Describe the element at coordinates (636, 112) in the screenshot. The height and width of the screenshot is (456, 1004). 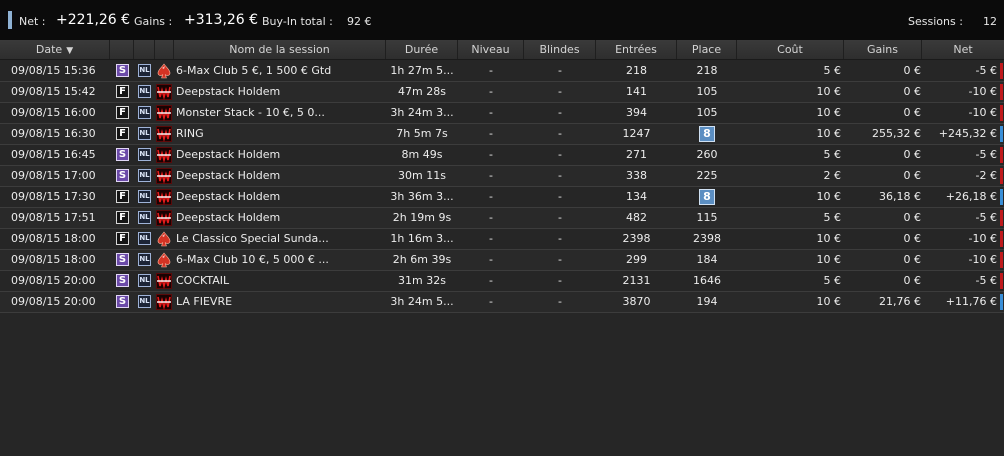
I see `entries-cell: 394` at that location.